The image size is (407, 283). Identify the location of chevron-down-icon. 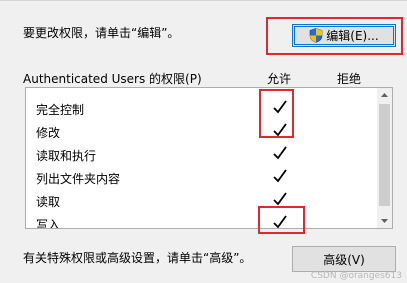
(384, 221).